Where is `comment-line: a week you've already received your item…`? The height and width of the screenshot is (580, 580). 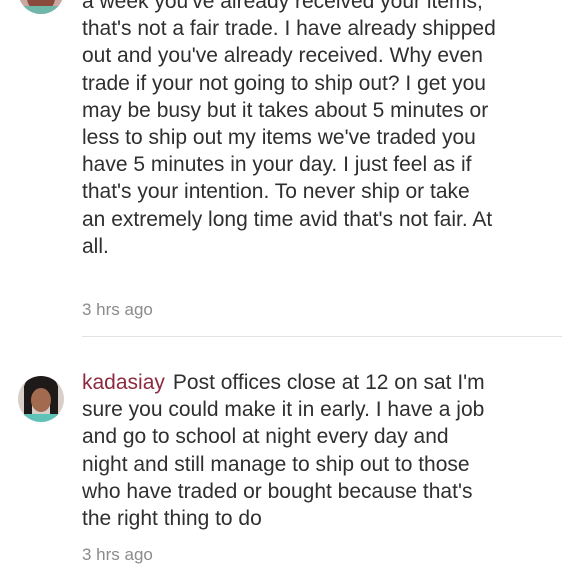
comment-line: a week you've already received your item… is located at coordinates (282, 6).